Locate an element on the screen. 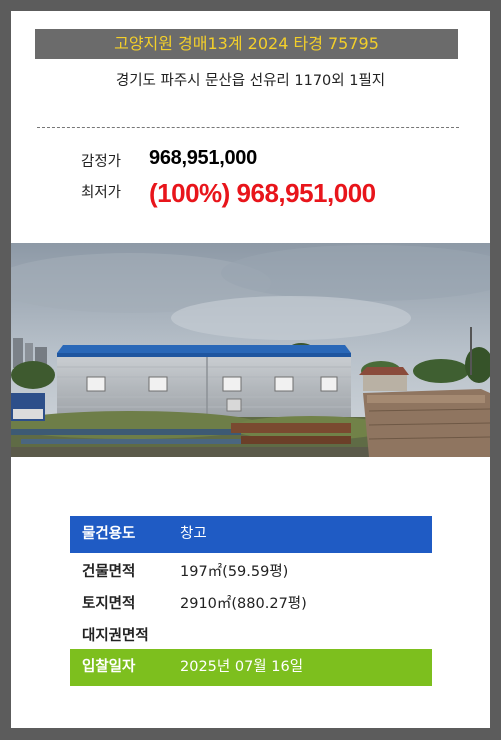  minimum-price-value: (100%) 968,951,000 is located at coordinates (262, 193).